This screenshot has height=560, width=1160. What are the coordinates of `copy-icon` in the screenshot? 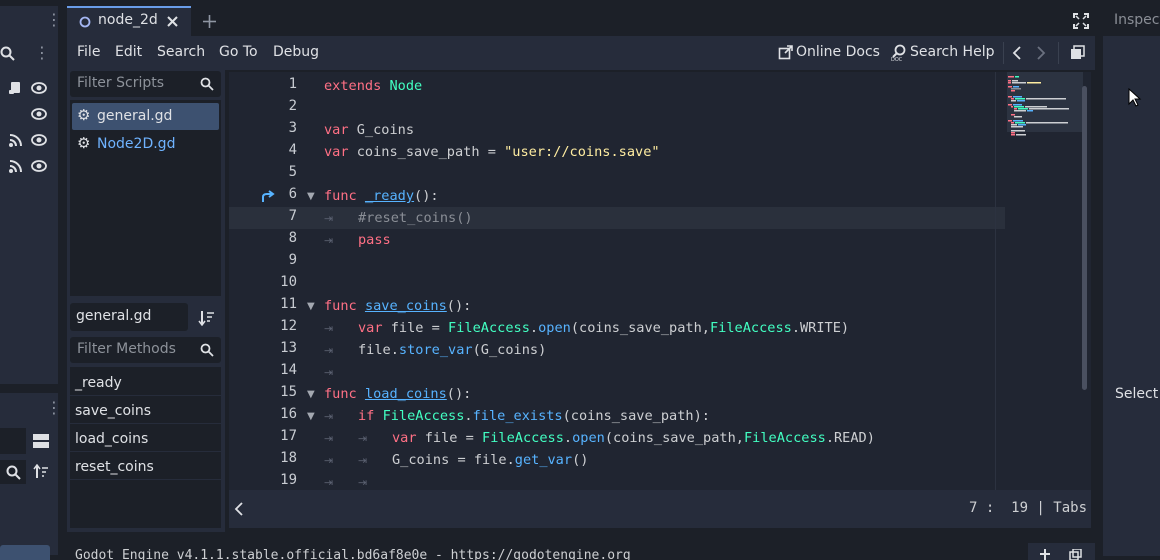 It's located at (1076, 554).